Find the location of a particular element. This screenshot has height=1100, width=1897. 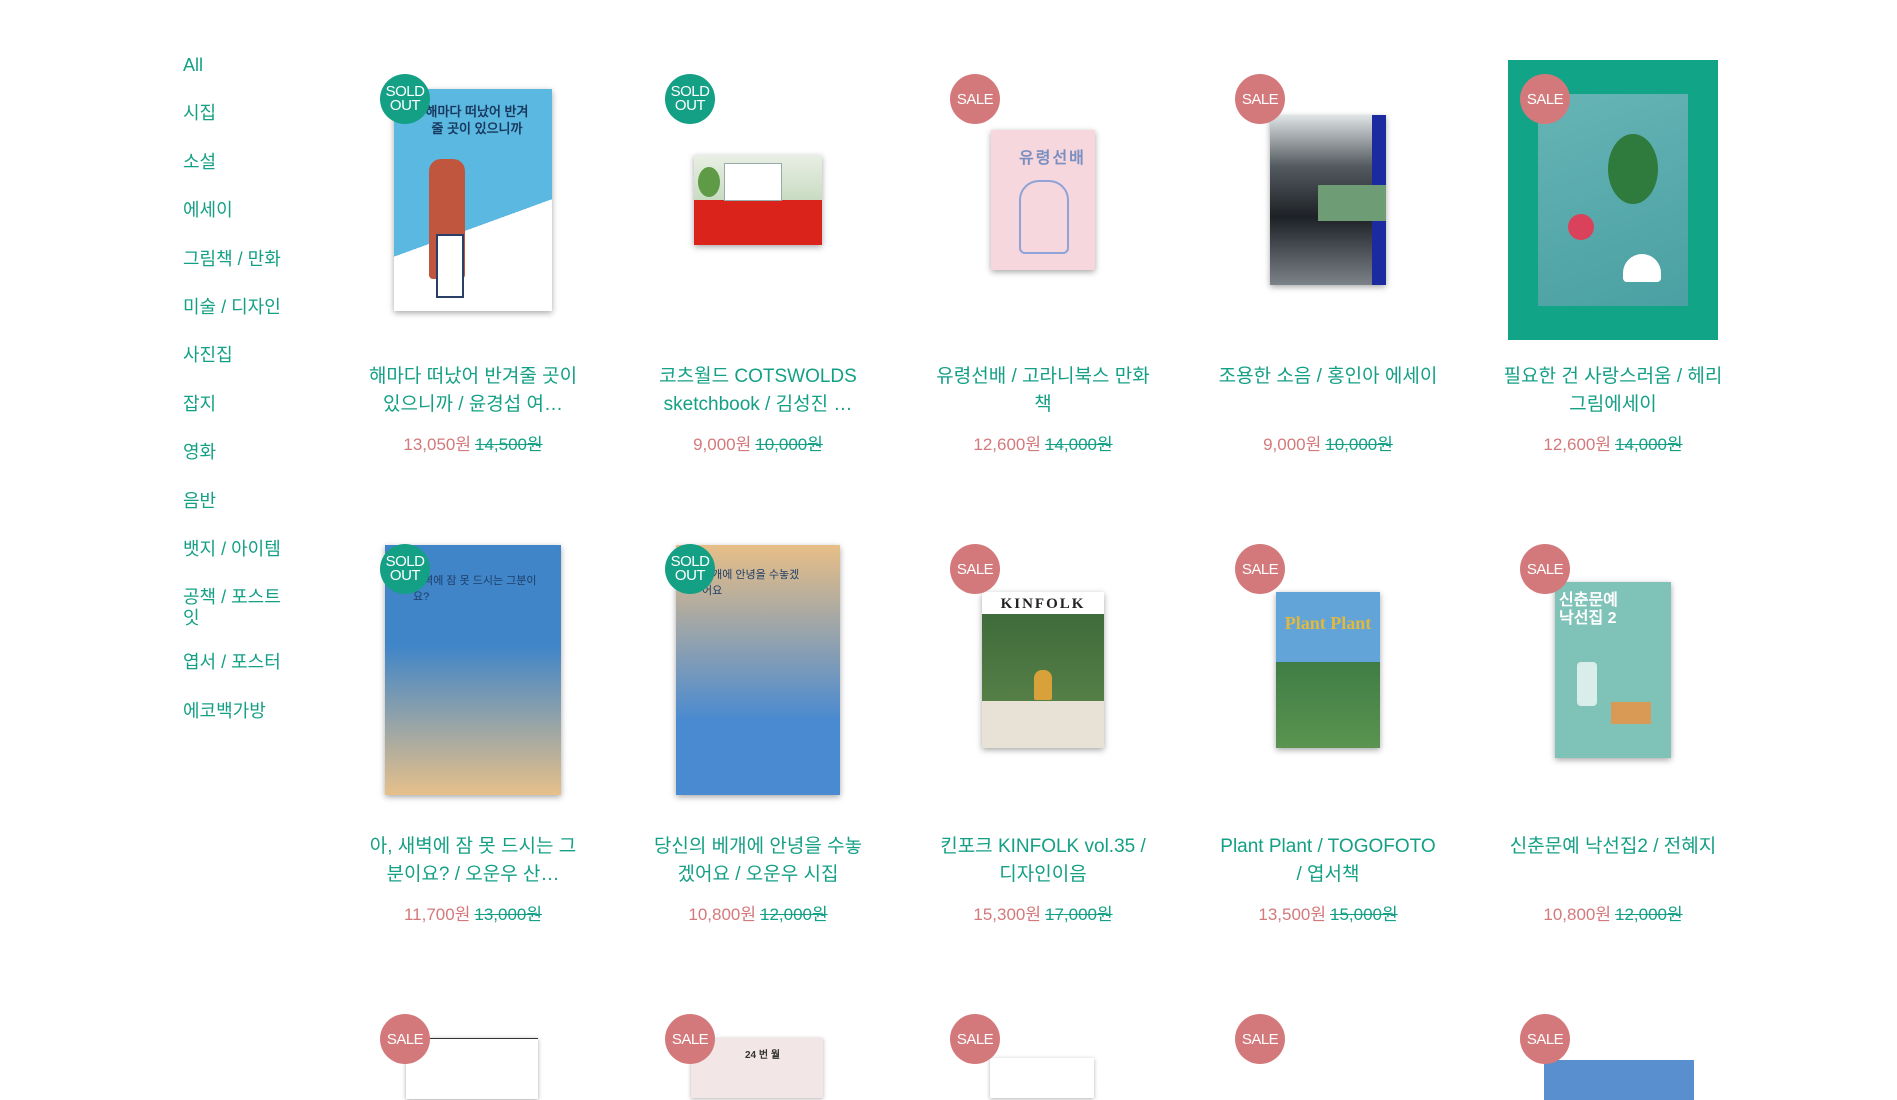

original-price: 13,000원 is located at coordinates (508, 914).